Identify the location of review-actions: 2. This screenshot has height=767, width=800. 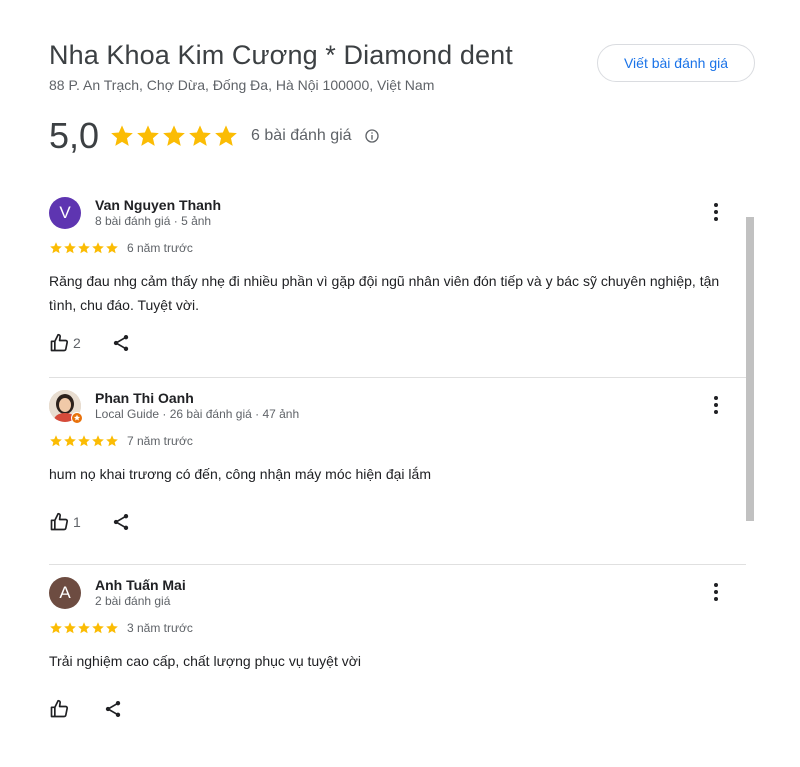
(90, 343).